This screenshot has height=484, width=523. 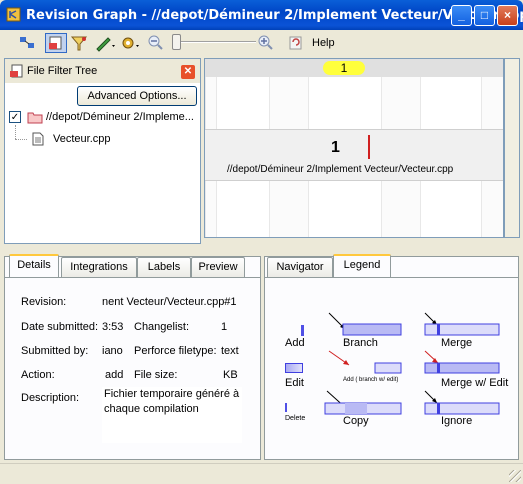 I want to click on graph-layout-icon, so click(x=27, y=42).